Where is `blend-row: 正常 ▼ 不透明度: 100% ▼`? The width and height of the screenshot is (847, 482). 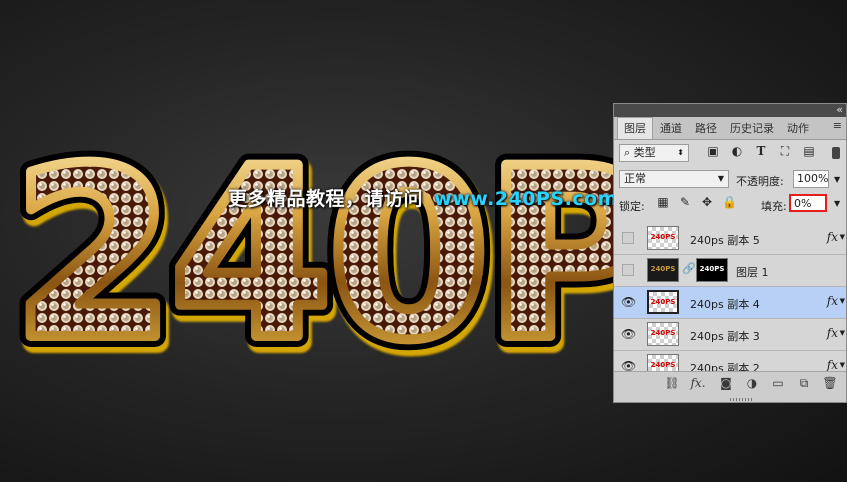 blend-row: 正常 ▼ 不透明度: 100% ▼ is located at coordinates (730, 179).